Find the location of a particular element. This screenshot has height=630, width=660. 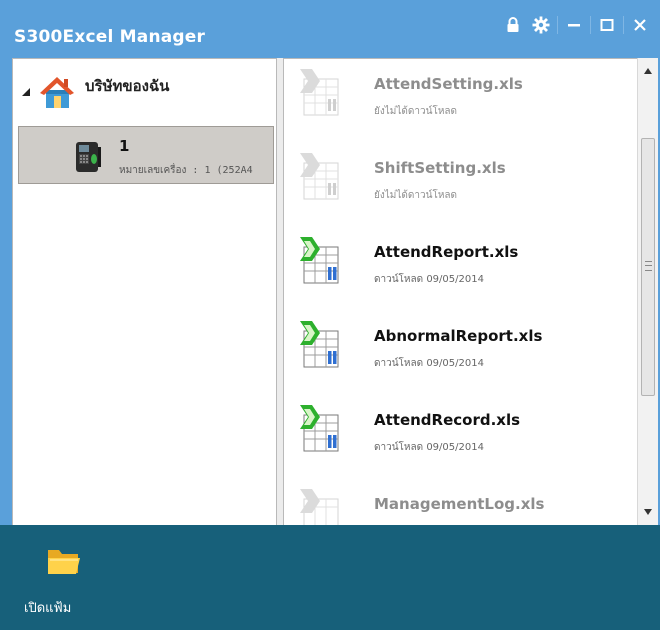

file-item: ShiftSetting.xls ยังไม่ได้ดาวน์โหลด is located at coordinates (460, 184).